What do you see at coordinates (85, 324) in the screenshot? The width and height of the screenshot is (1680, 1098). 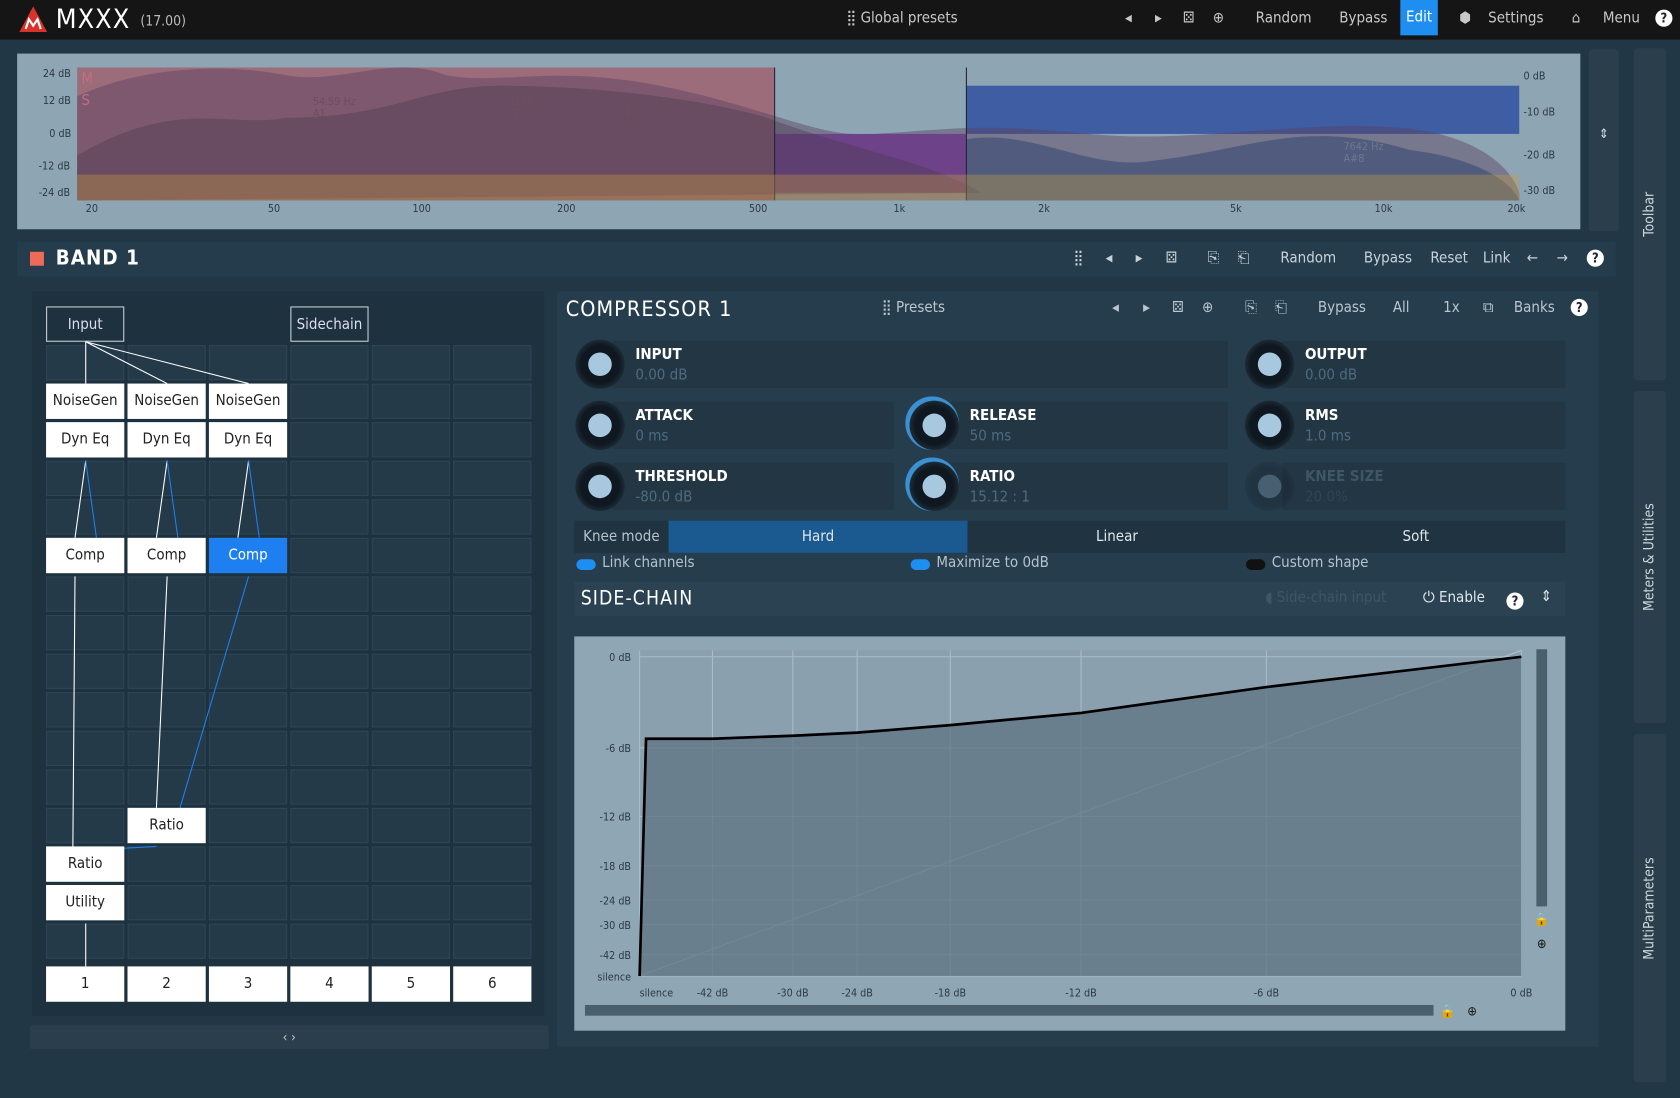 I see `input-node: Input` at bounding box center [85, 324].